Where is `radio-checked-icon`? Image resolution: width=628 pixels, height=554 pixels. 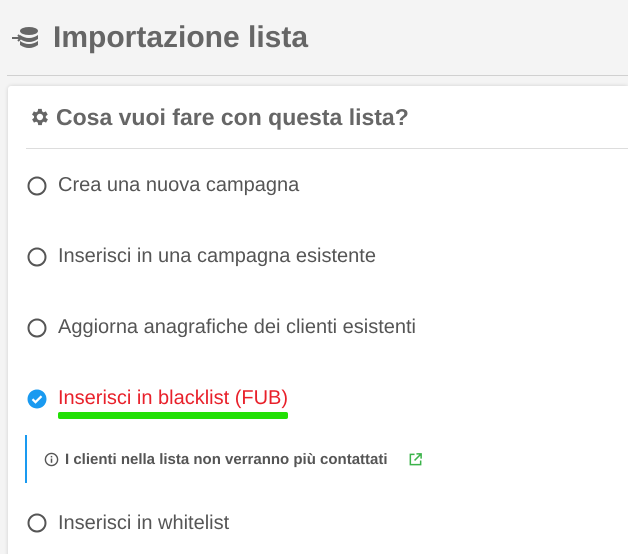 radio-checked-icon is located at coordinates (37, 398).